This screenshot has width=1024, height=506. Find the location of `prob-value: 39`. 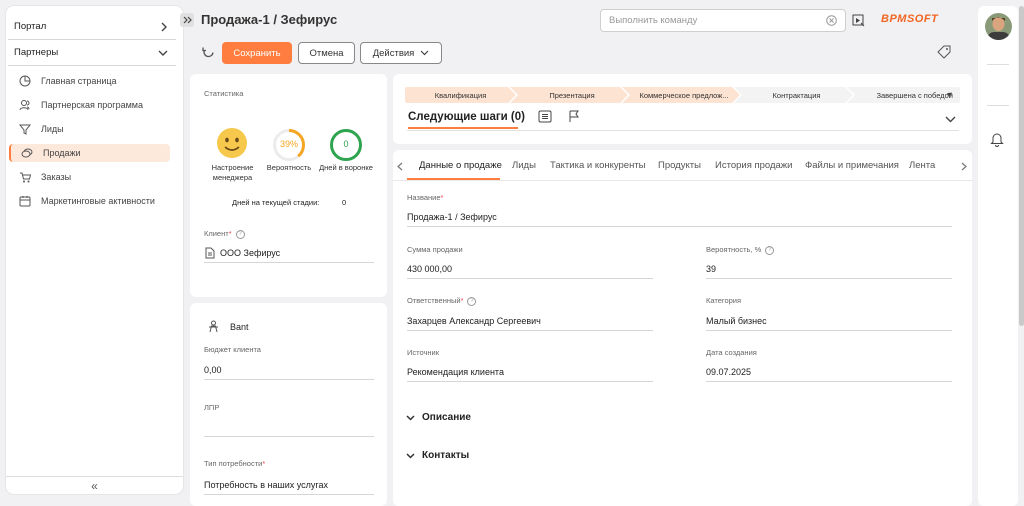

prob-value: 39 is located at coordinates (711, 269).